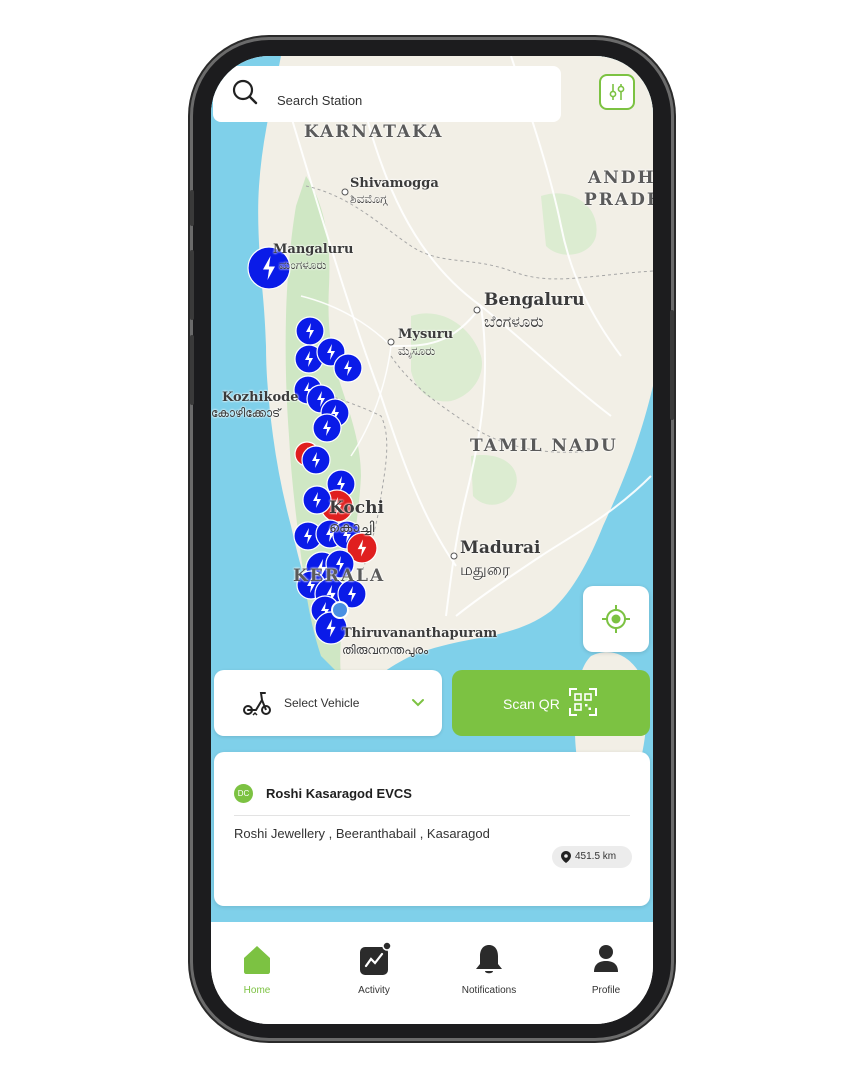  What do you see at coordinates (566, 857) in the screenshot?
I see `location-pin-icon` at bounding box center [566, 857].